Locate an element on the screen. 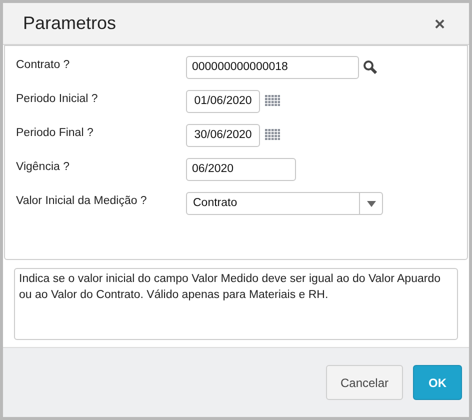 Image resolution: width=472 pixels, height=420 pixels. field-label: Periodo Inicial ? is located at coordinates (57, 99).